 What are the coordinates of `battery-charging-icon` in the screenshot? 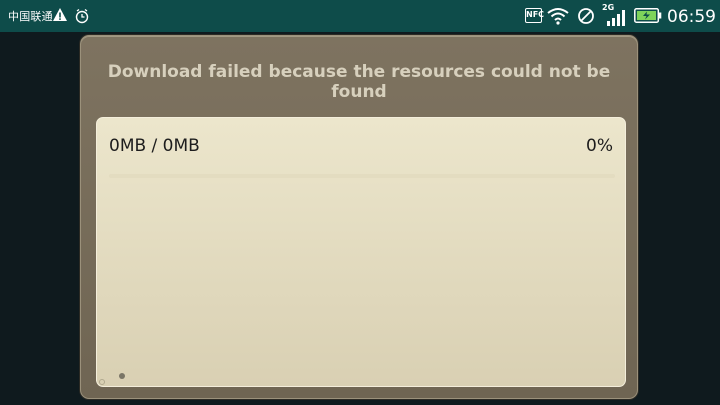 It's located at (648, 15).